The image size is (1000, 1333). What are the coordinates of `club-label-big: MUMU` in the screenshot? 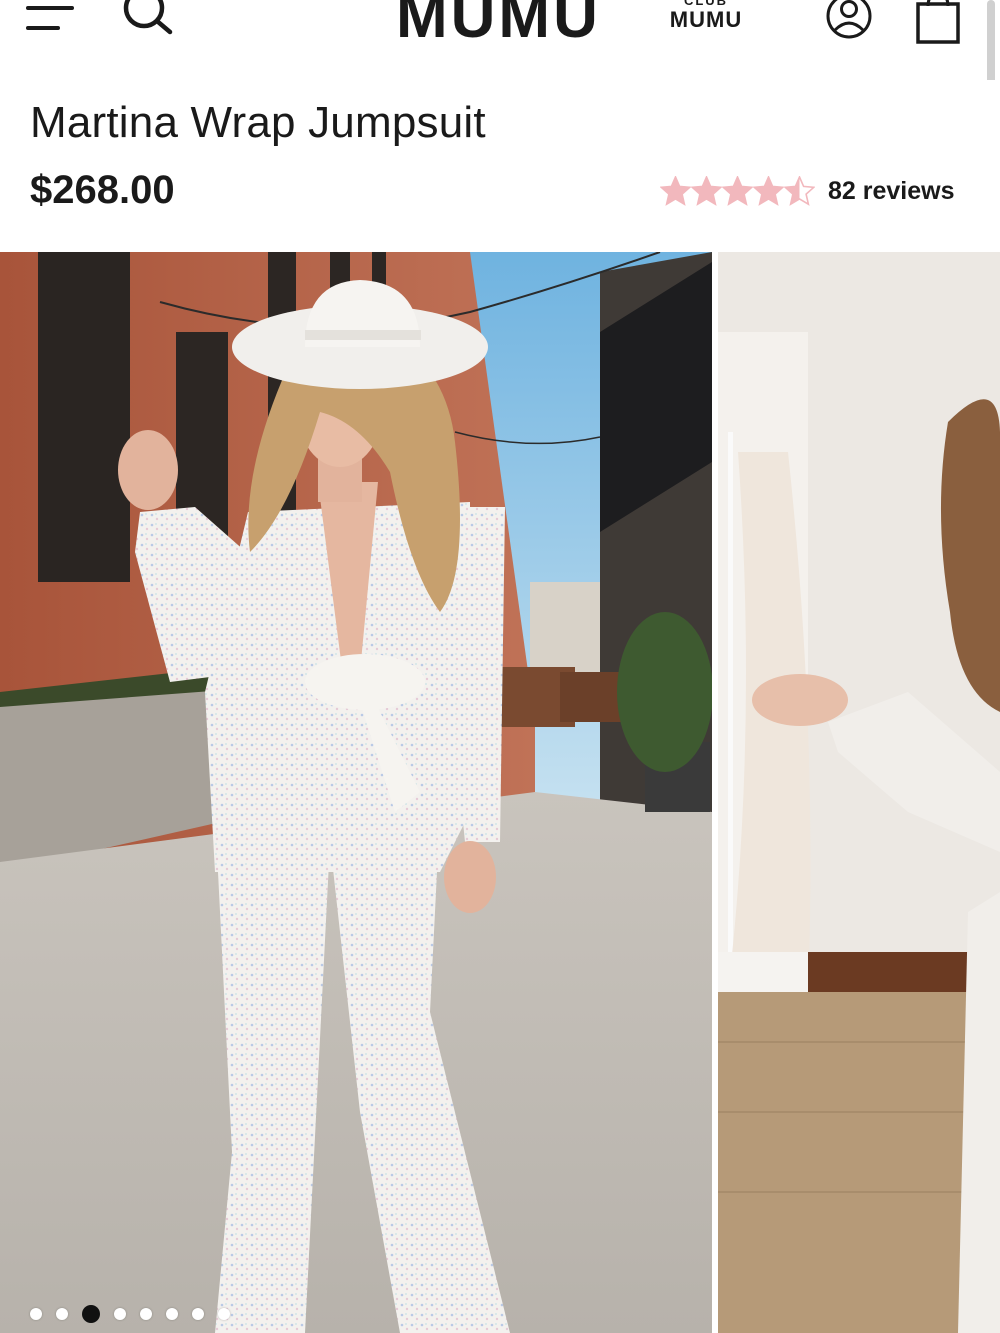 It's located at (706, 19).